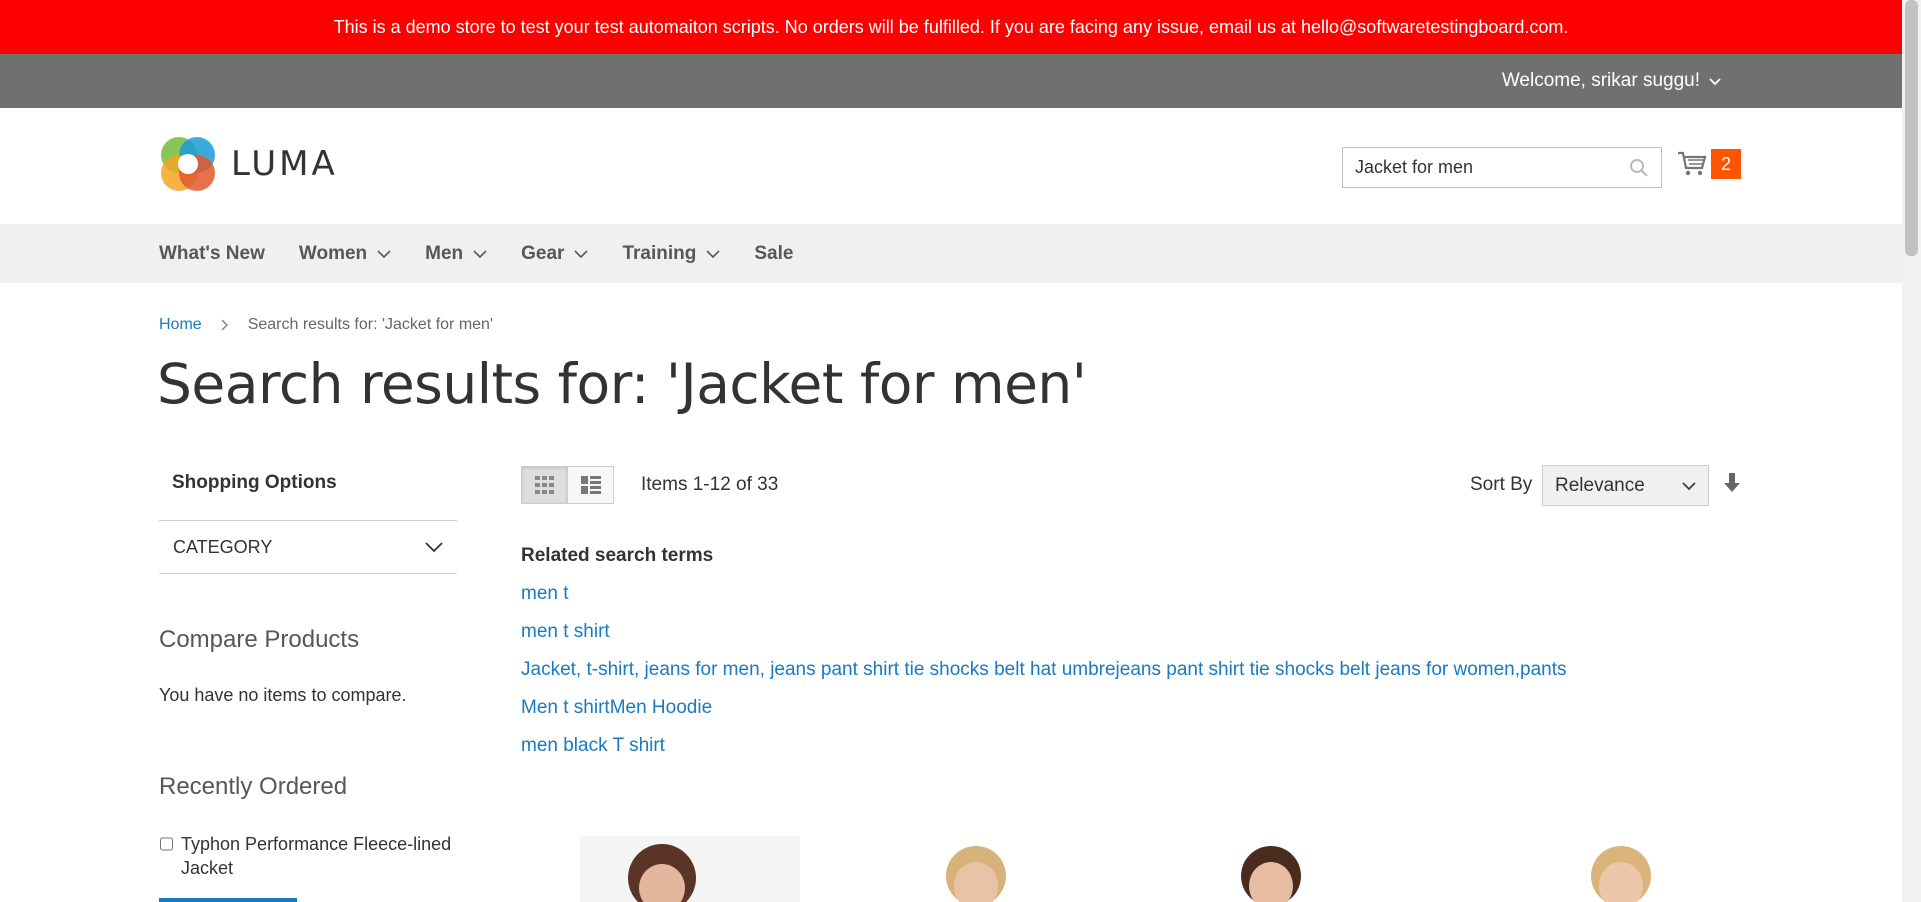 Image resolution: width=1921 pixels, height=902 pixels. What do you see at coordinates (617, 555) in the screenshot?
I see `related-search-terms-title: Related search terms` at bounding box center [617, 555].